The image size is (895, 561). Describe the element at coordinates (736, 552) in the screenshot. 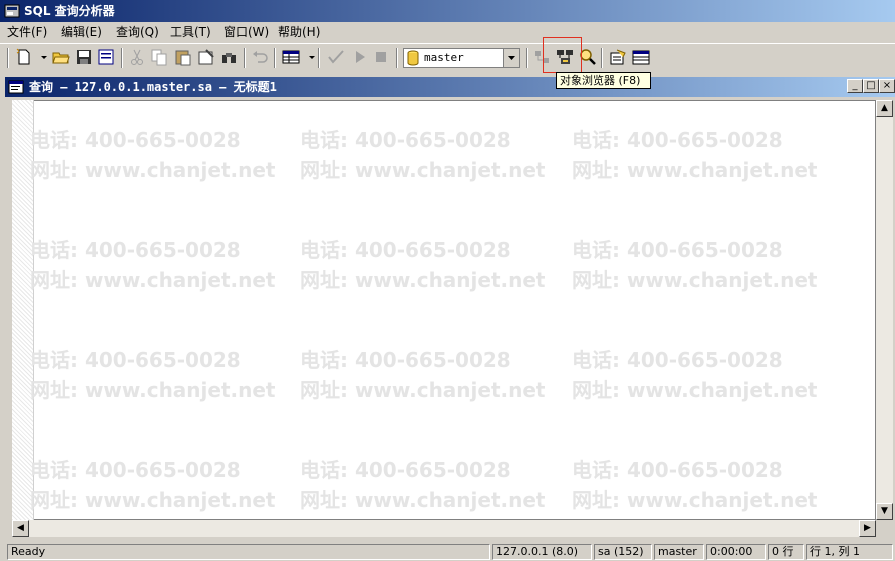

I see `status-time: 0:00:00` at that location.